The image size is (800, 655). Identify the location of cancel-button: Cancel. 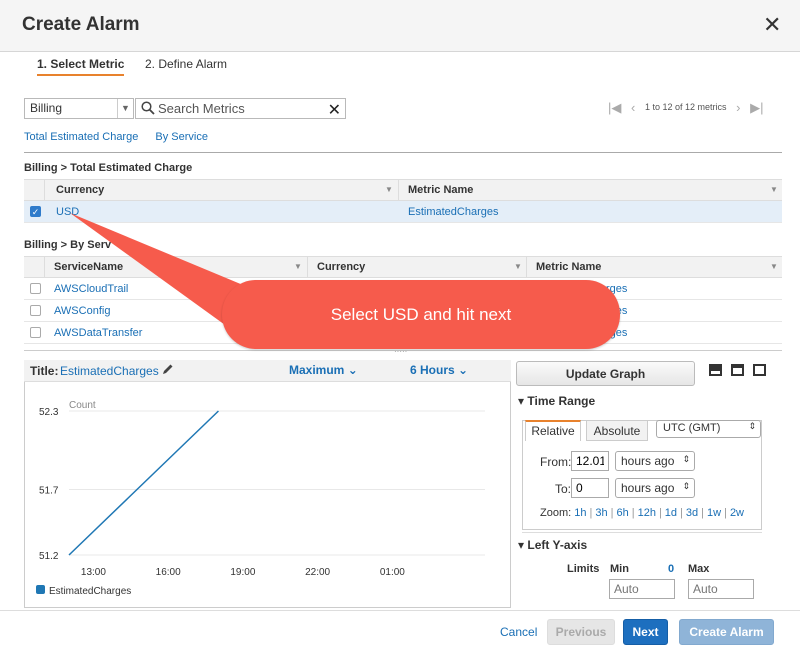
(518, 632).